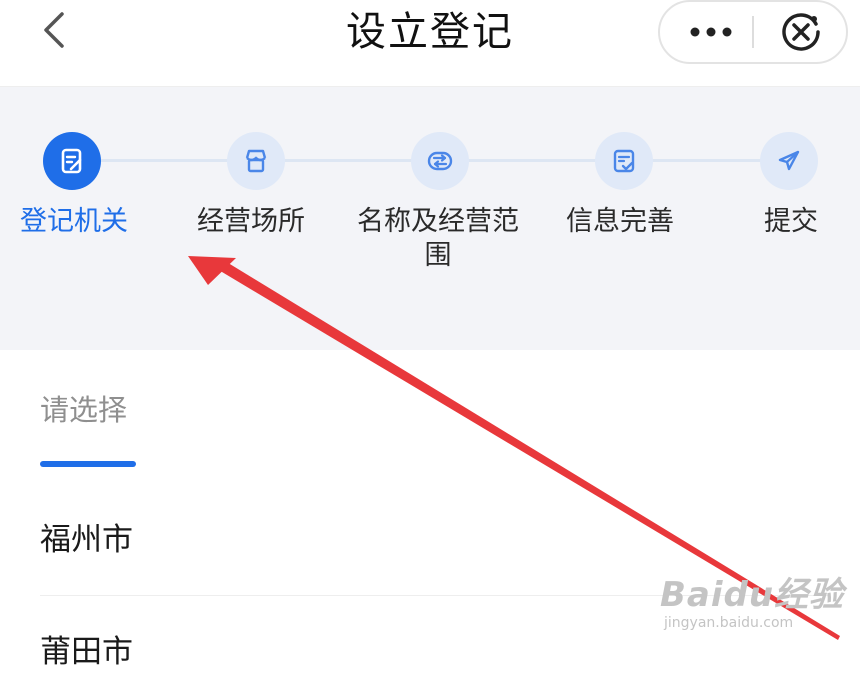 Image resolution: width=860 pixels, height=673 pixels. I want to click on tab-please-select: 请选择, so click(83, 410).